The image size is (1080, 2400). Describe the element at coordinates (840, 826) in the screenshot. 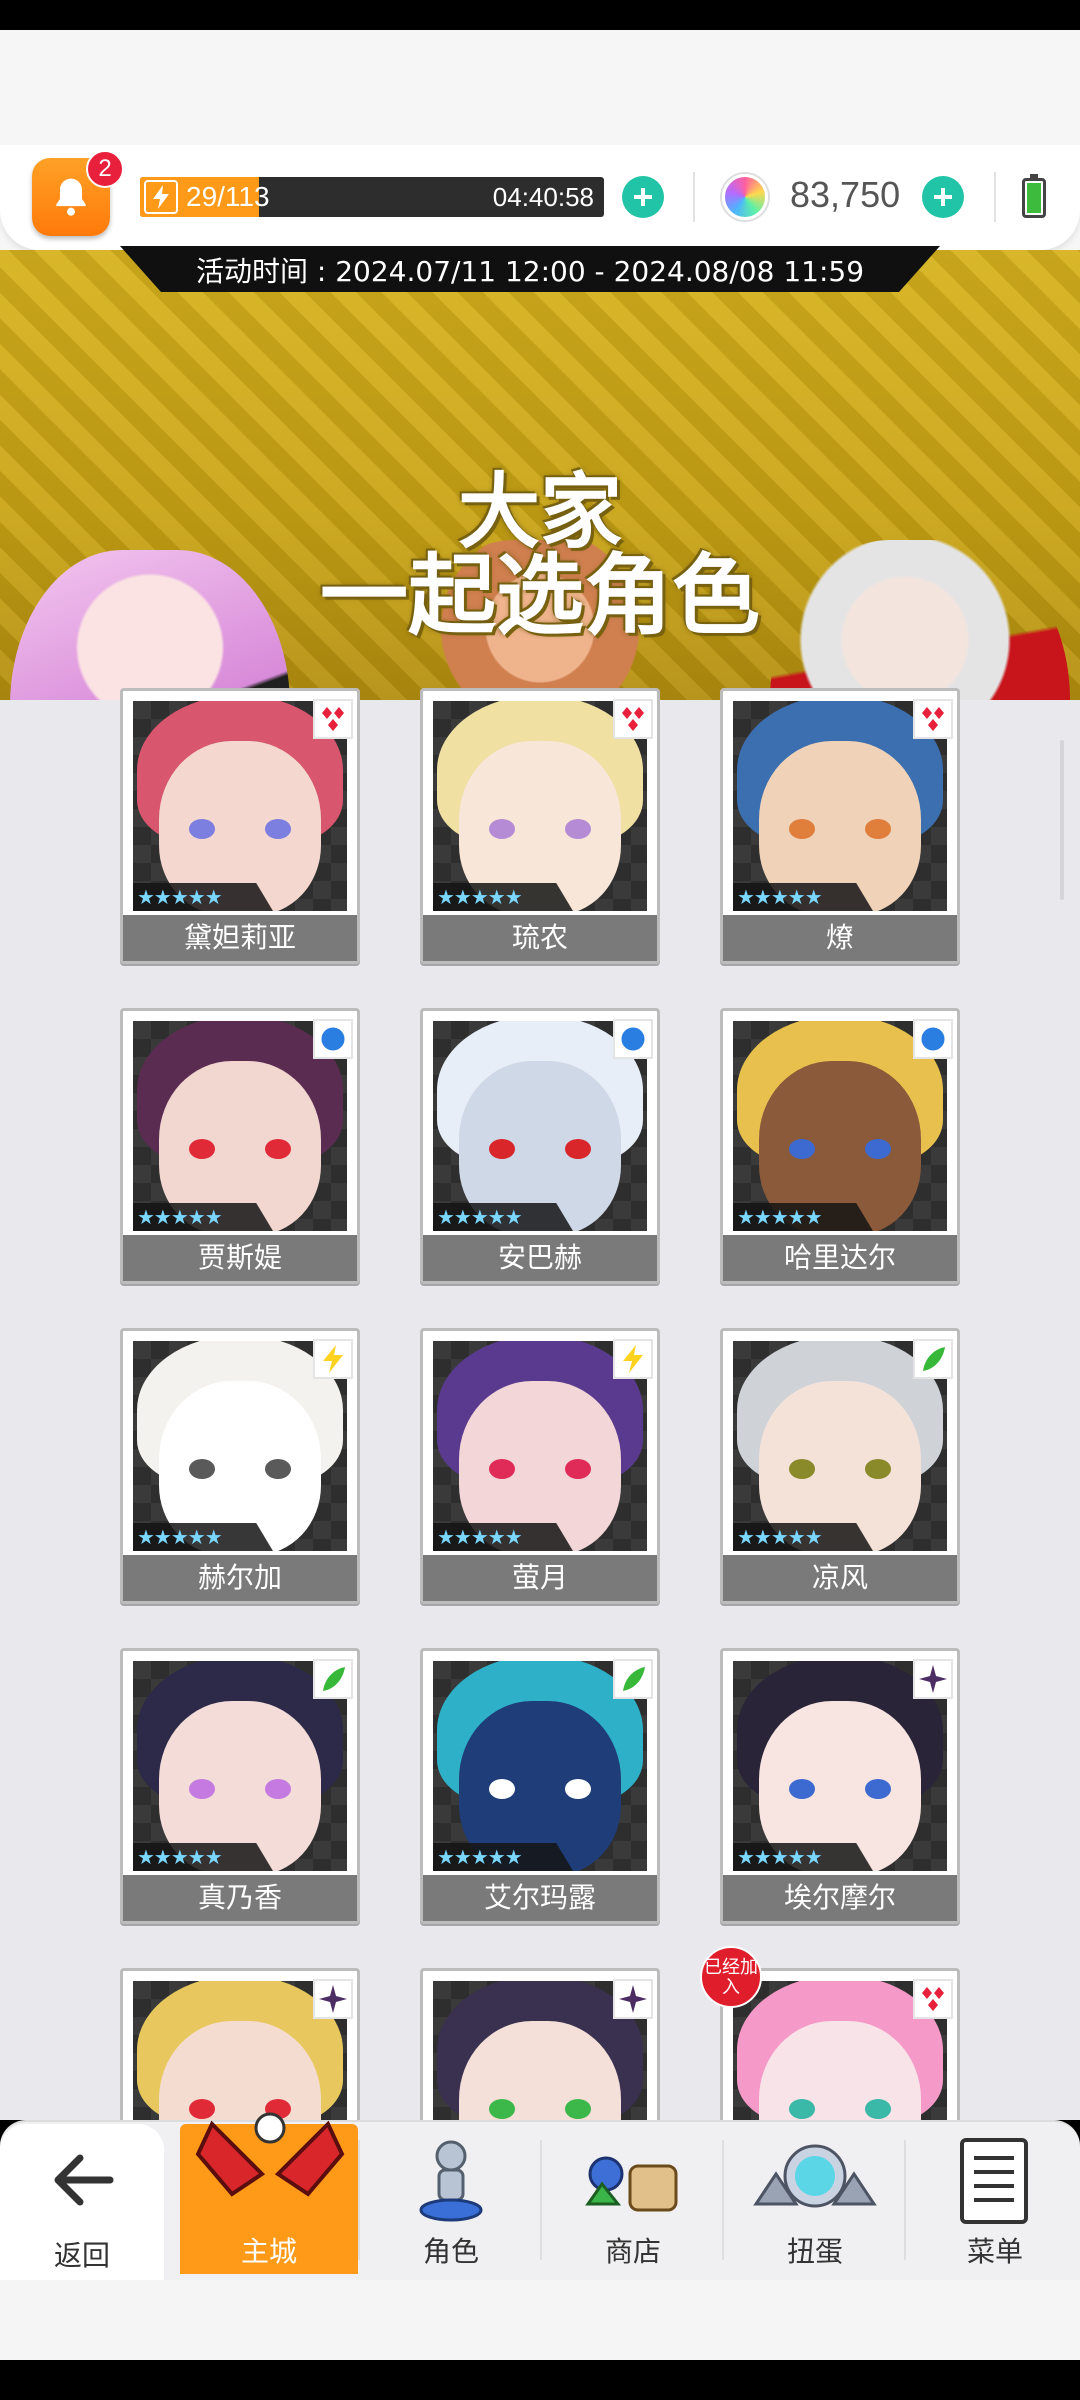

I see `character-card: ★★★★★ 燎` at that location.